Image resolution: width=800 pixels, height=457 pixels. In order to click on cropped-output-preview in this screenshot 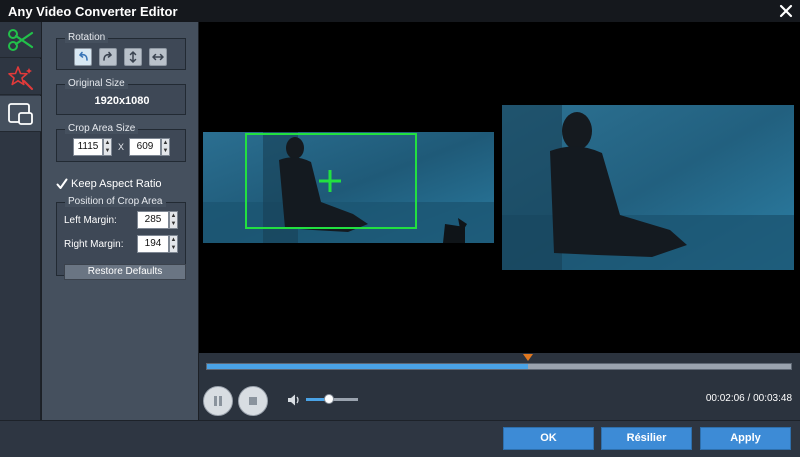, I will do `click(648, 187)`.